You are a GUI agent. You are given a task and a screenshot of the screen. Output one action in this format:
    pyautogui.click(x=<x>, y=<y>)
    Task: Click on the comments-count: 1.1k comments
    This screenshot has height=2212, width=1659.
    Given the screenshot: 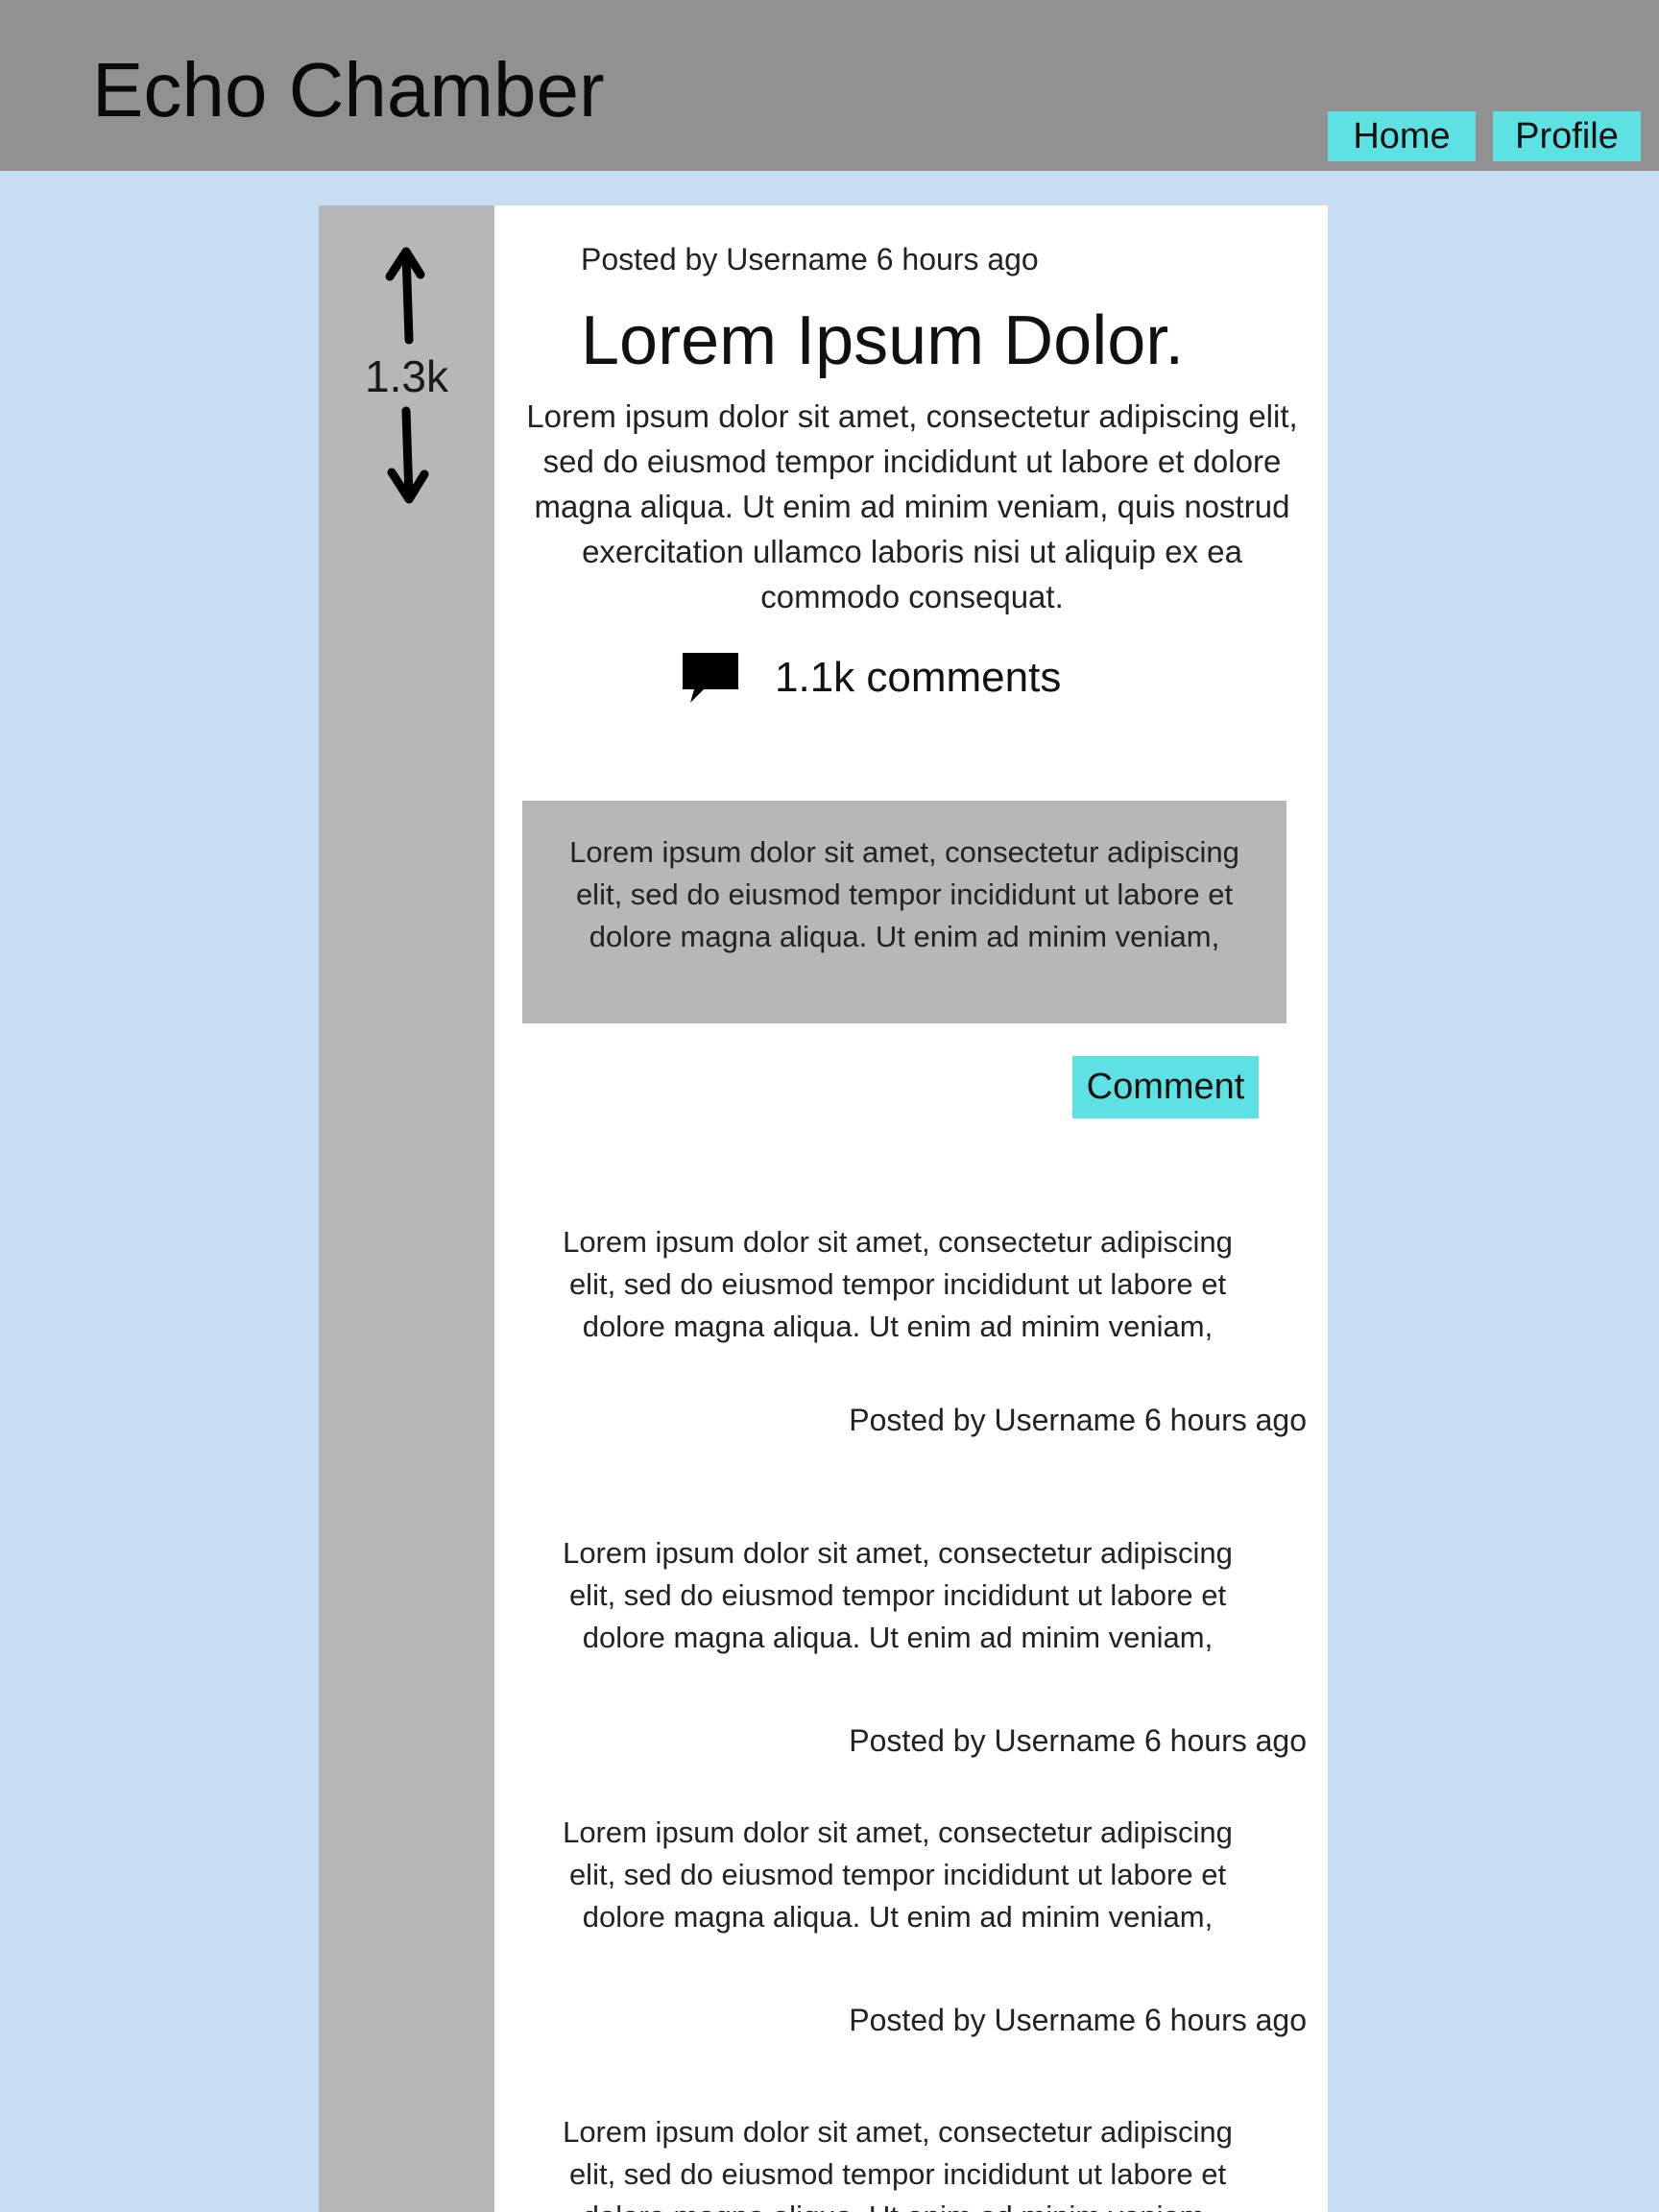 What is the action you would take?
    pyautogui.click(x=919, y=677)
    